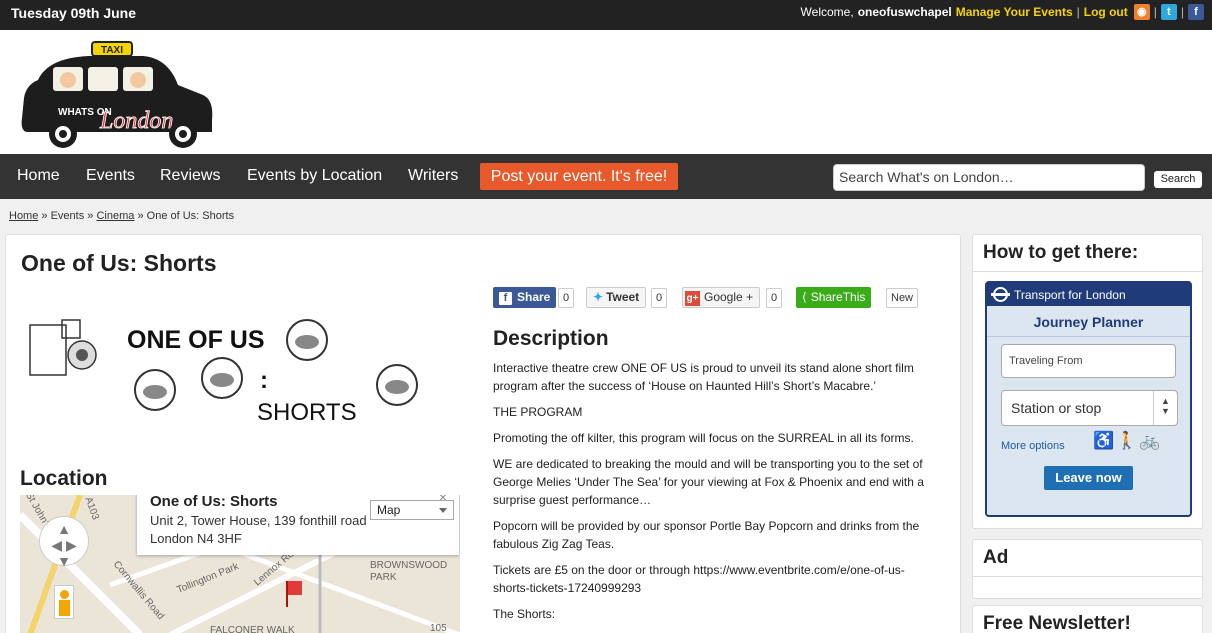 Image resolution: width=1212 pixels, height=633 pixels. I want to click on how-to-get-there-heading: How to get there:, so click(1087, 253).